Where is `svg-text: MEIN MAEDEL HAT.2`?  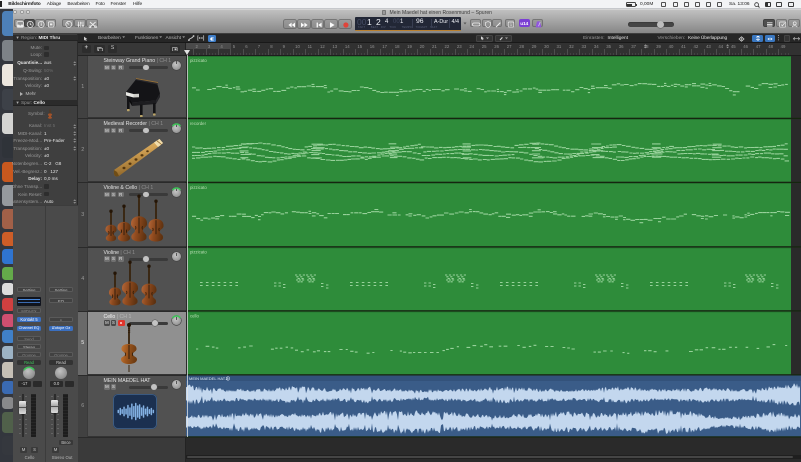
svg-text: MEIN MAEDEL HAT.2 is located at coordinates (209, 378).